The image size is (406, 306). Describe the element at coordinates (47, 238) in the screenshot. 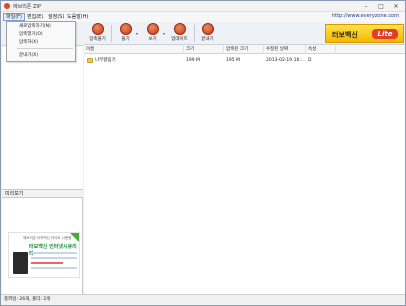

I see `ad-headline: 에브리존 터보백신 라이트 사용중` at that location.